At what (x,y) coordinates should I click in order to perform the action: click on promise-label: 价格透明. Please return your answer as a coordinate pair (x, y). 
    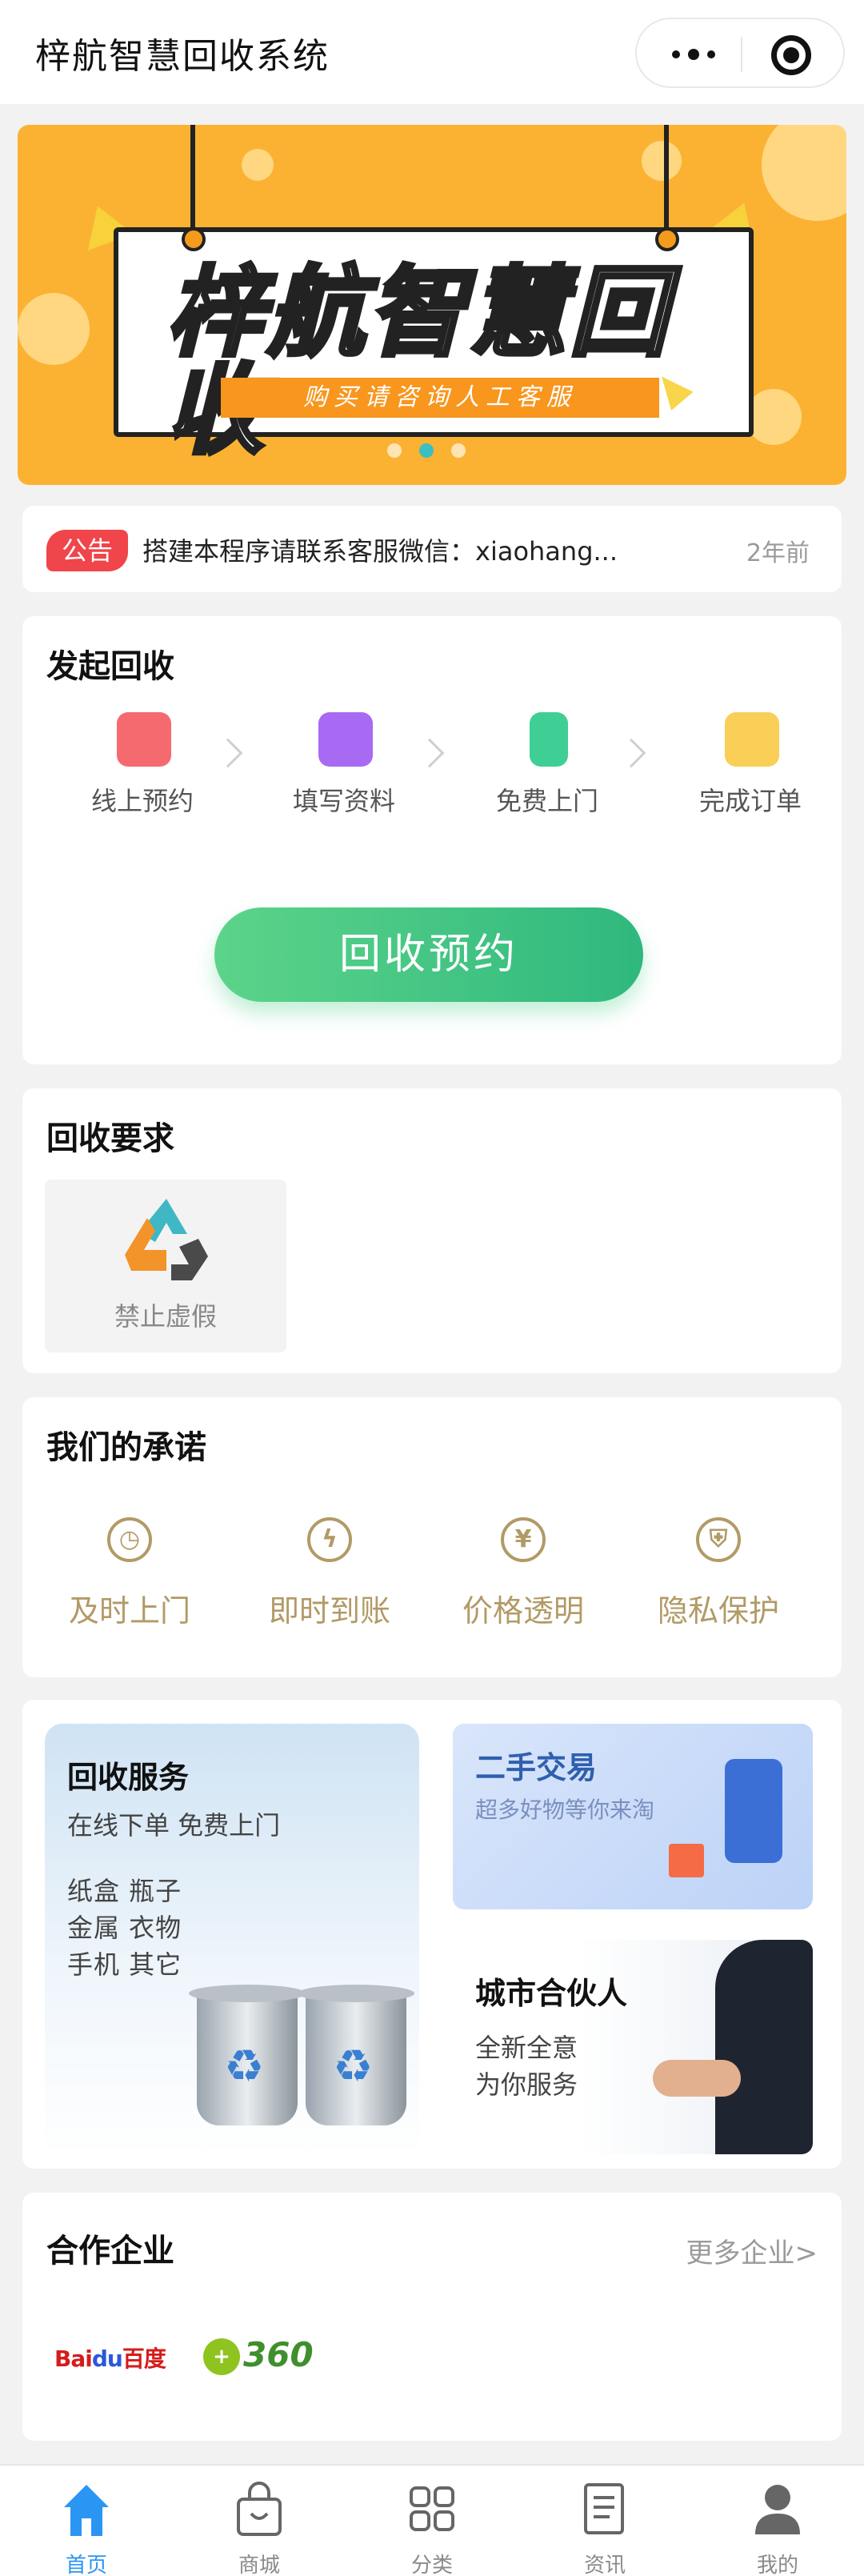
    Looking at the image, I should click on (523, 1611).